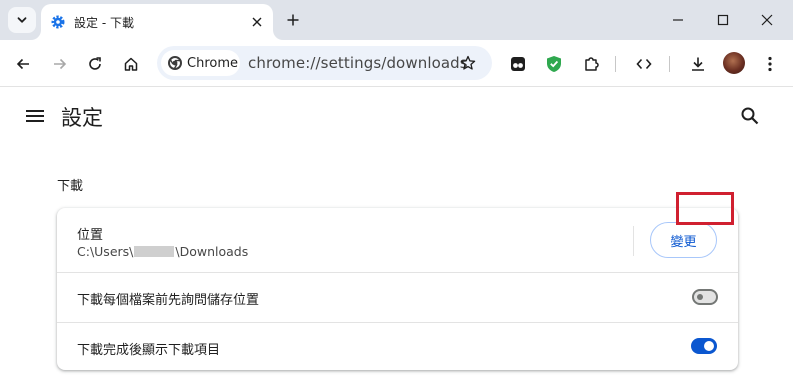  I want to click on location-label: 位置, so click(90, 235).